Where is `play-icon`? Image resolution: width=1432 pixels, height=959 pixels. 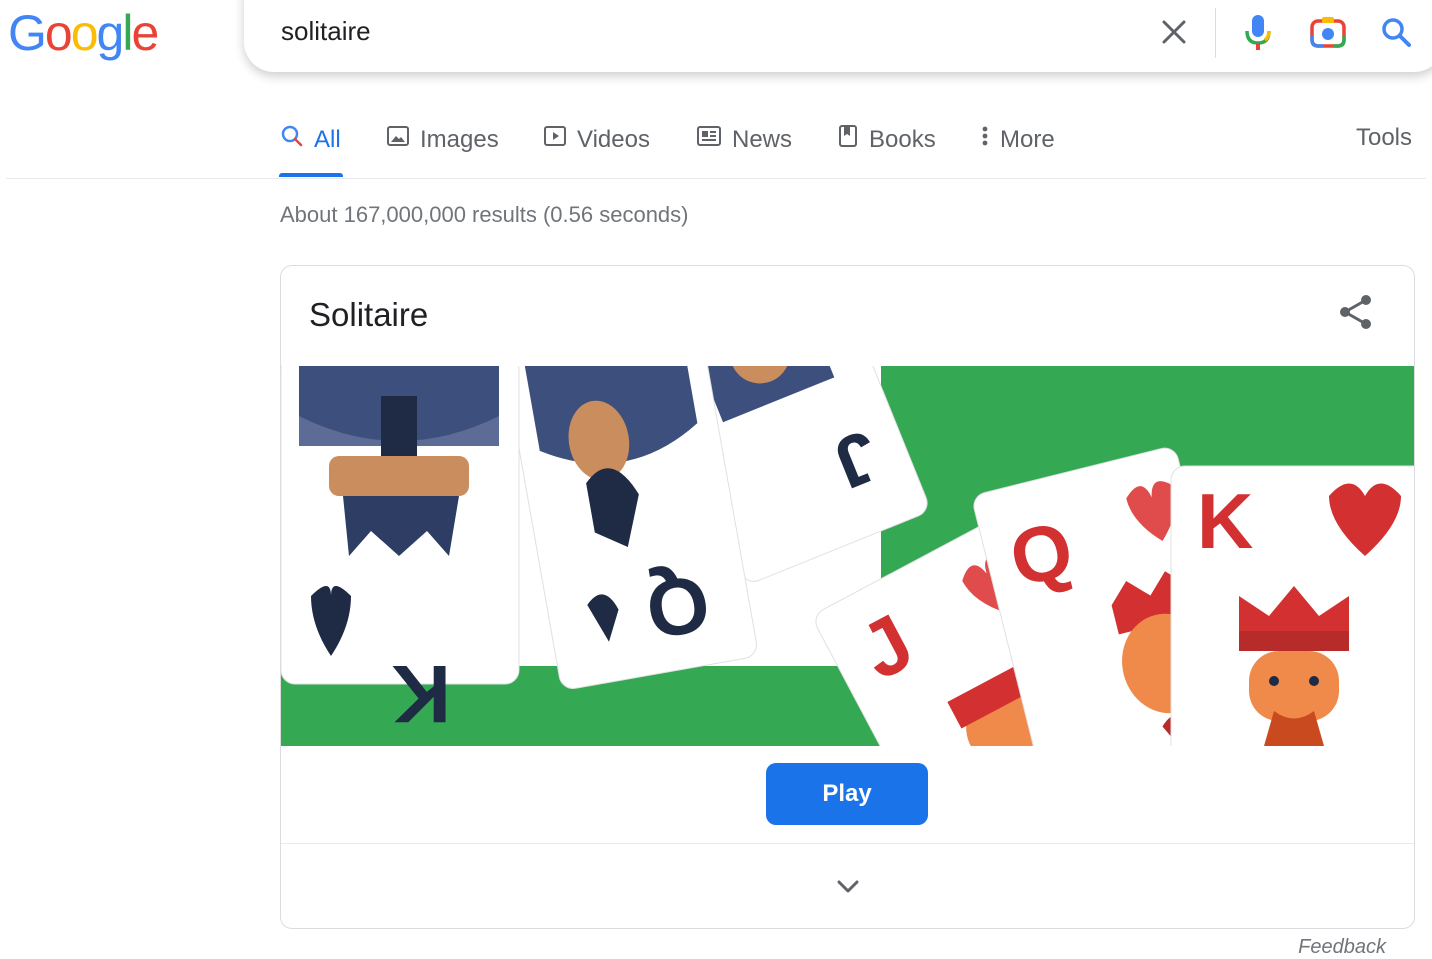
play-icon is located at coordinates (555, 139).